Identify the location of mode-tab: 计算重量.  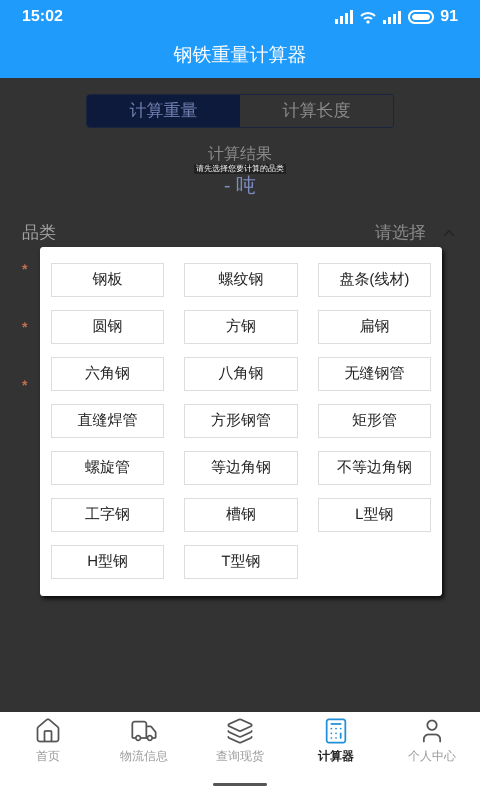
(163, 111).